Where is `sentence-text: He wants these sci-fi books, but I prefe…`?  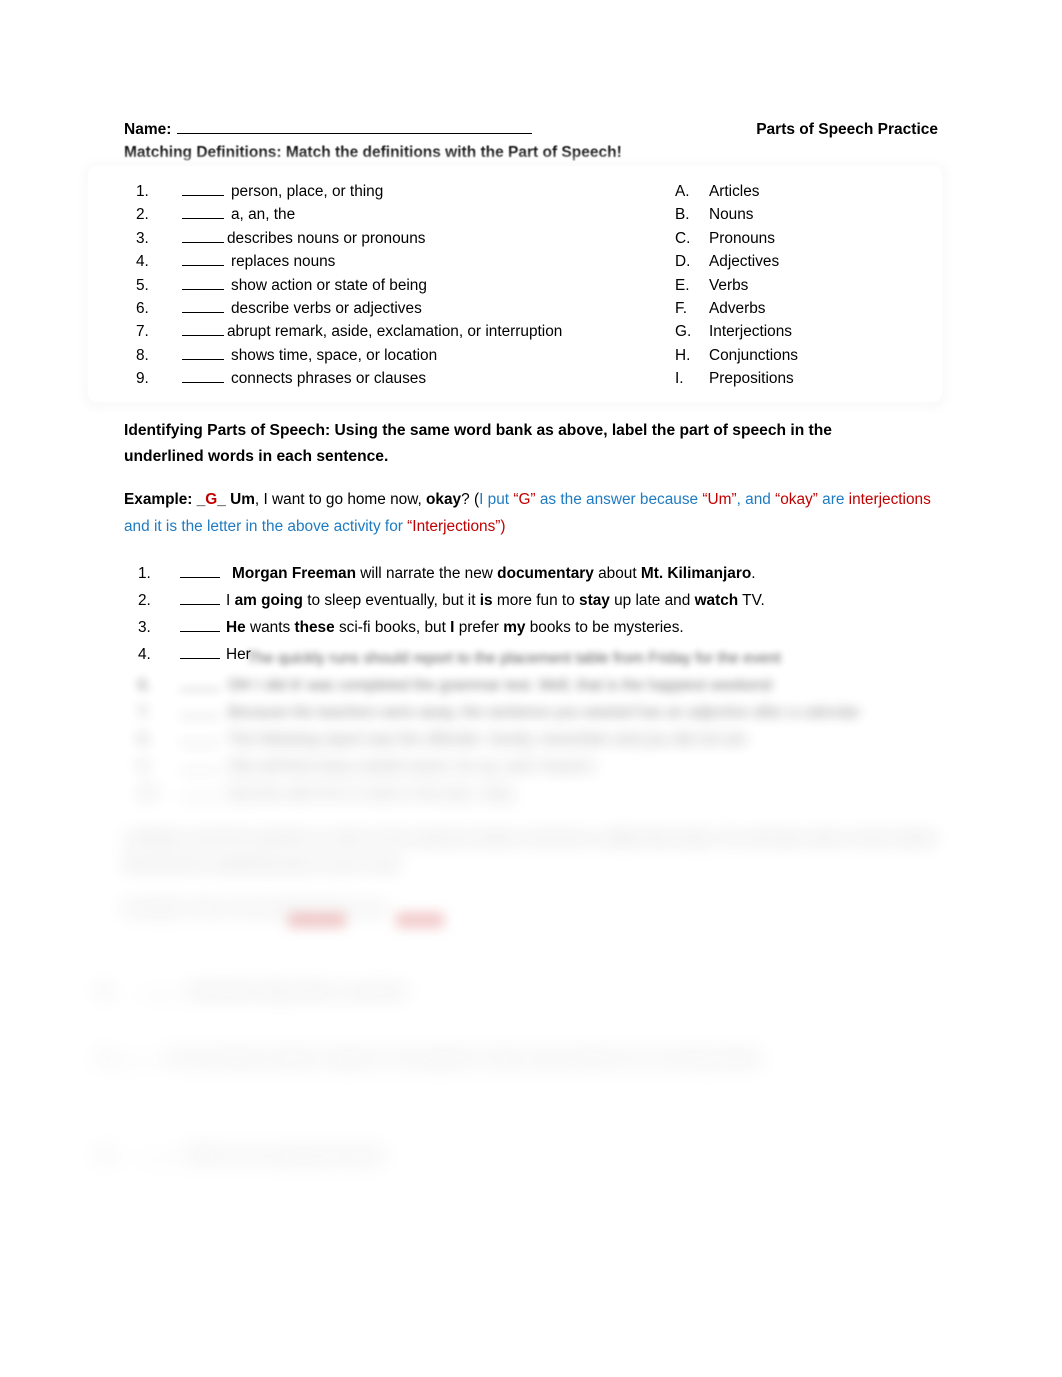
sentence-text: He wants these sci-fi books, but I prefe… is located at coordinates (452, 627).